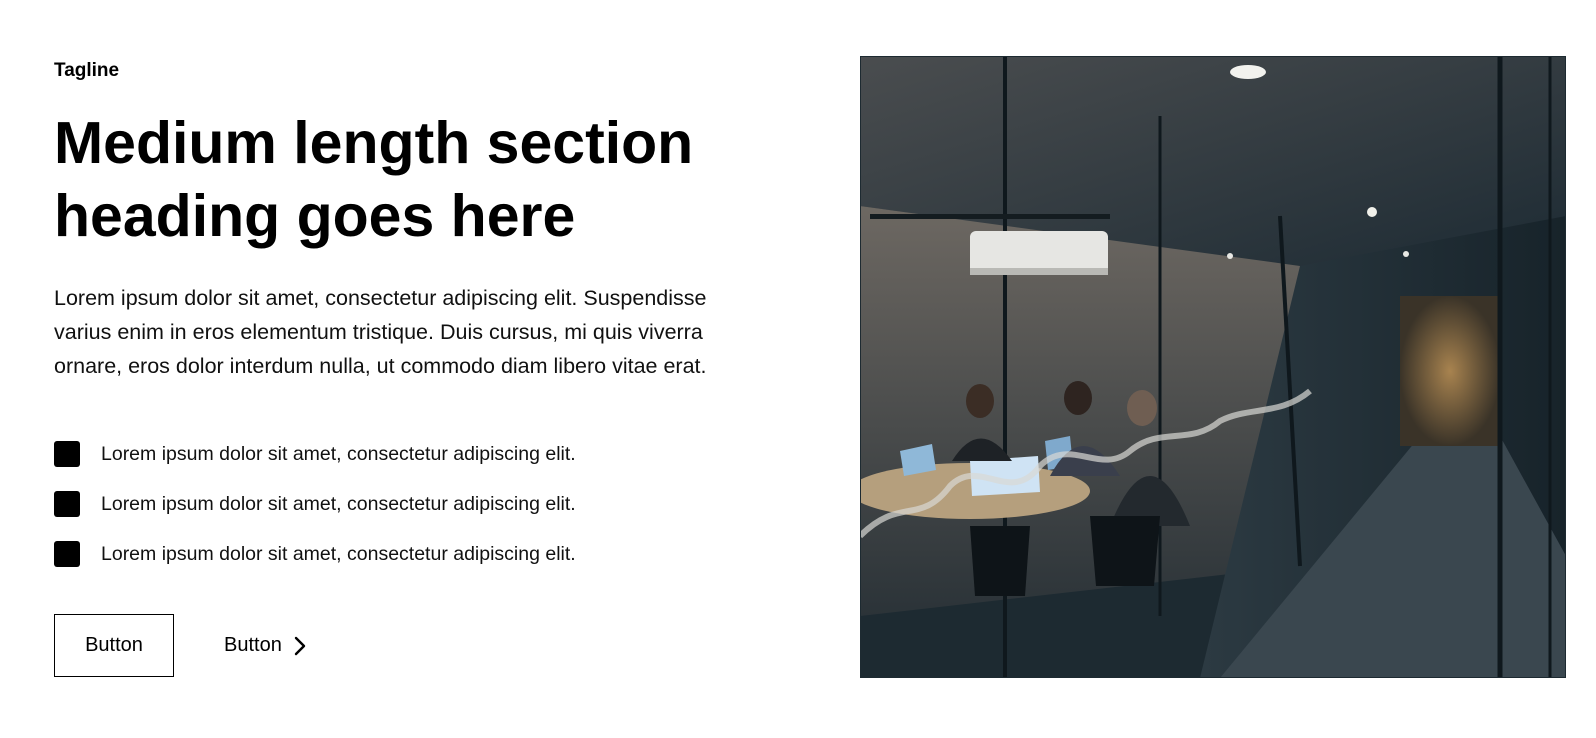  Describe the element at coordinates (114, 645) in the screenshot. I see `secondary-button: Button` at that location.